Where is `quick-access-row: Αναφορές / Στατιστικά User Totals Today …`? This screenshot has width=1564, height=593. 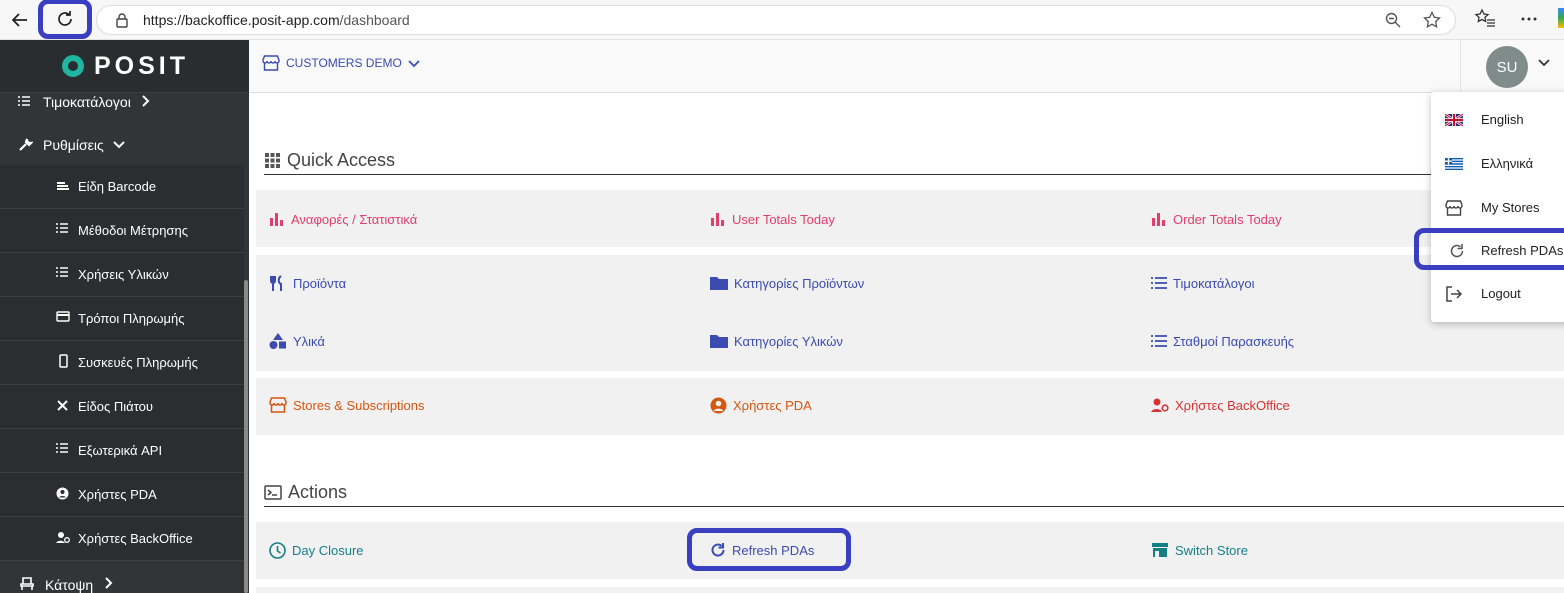
quick-access-row: Αναφορές / Στατιστικά User Totals Today … is located at coordinates (910, 218).